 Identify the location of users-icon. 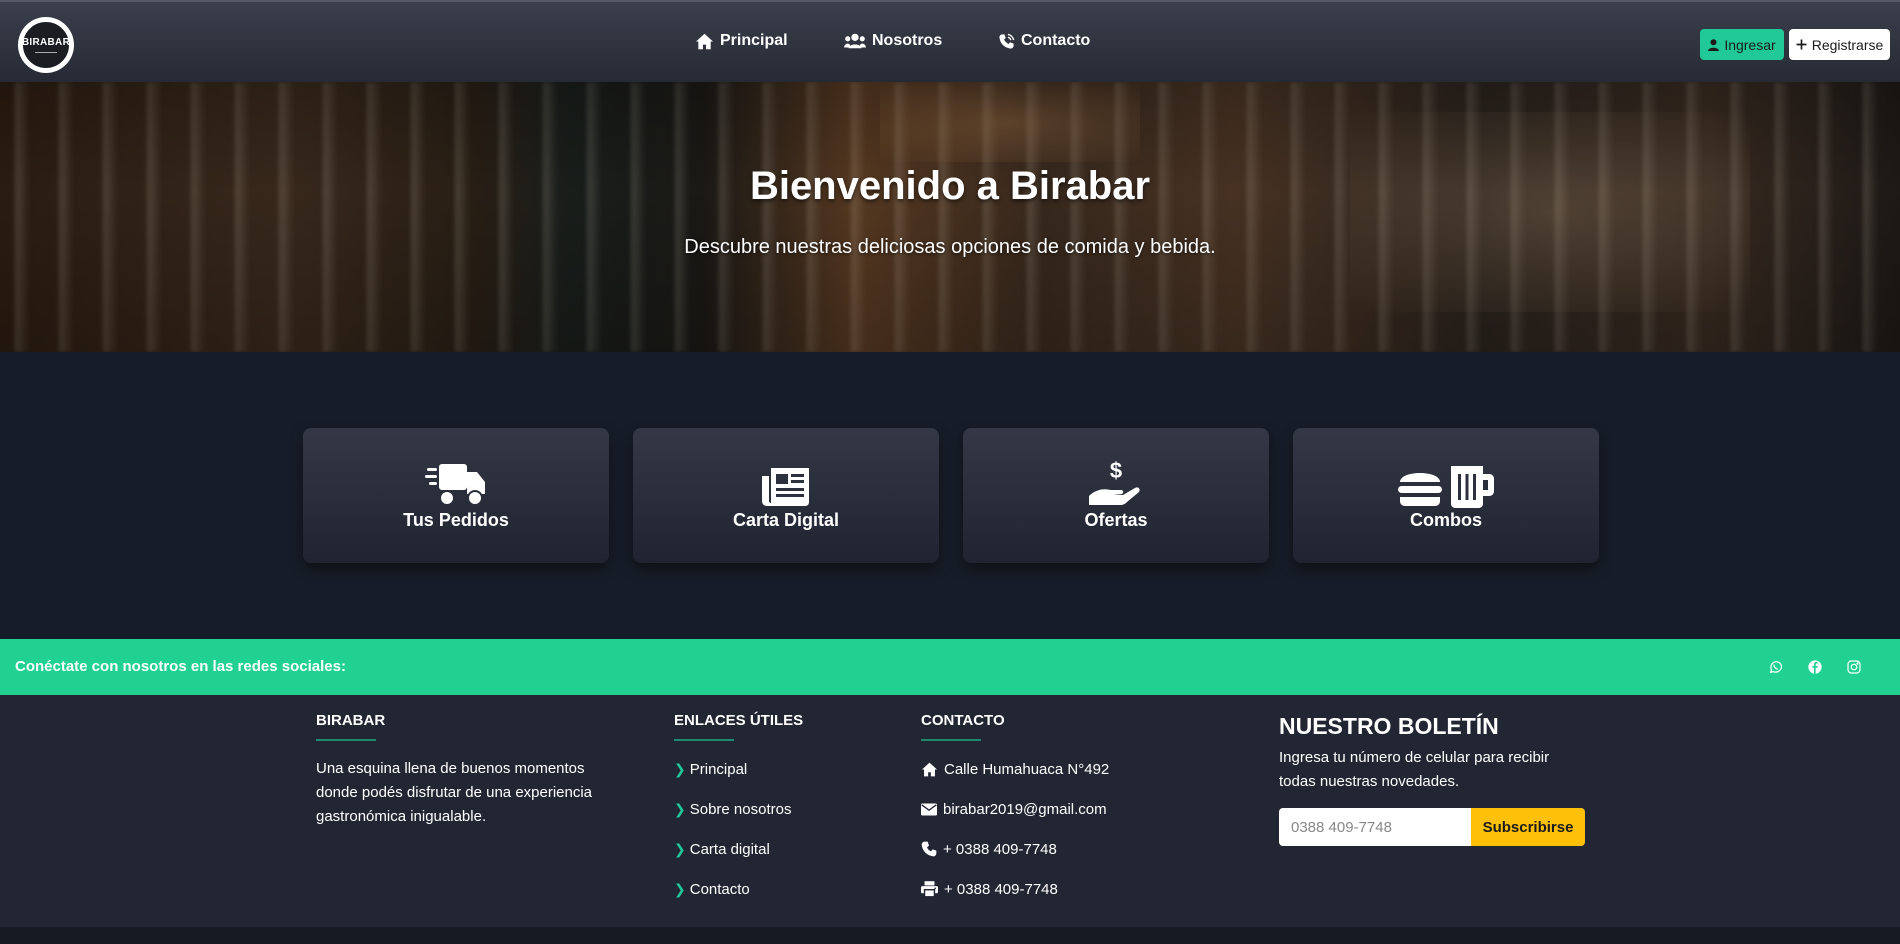
(855, 41).